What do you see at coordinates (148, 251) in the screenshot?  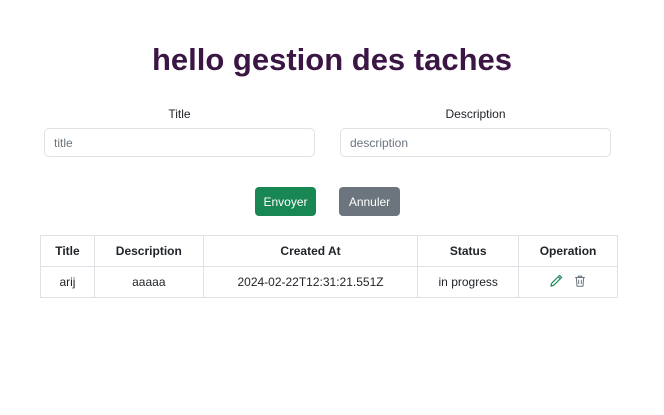 I see `column-header-description: Description` at bounding box center [148, 251].